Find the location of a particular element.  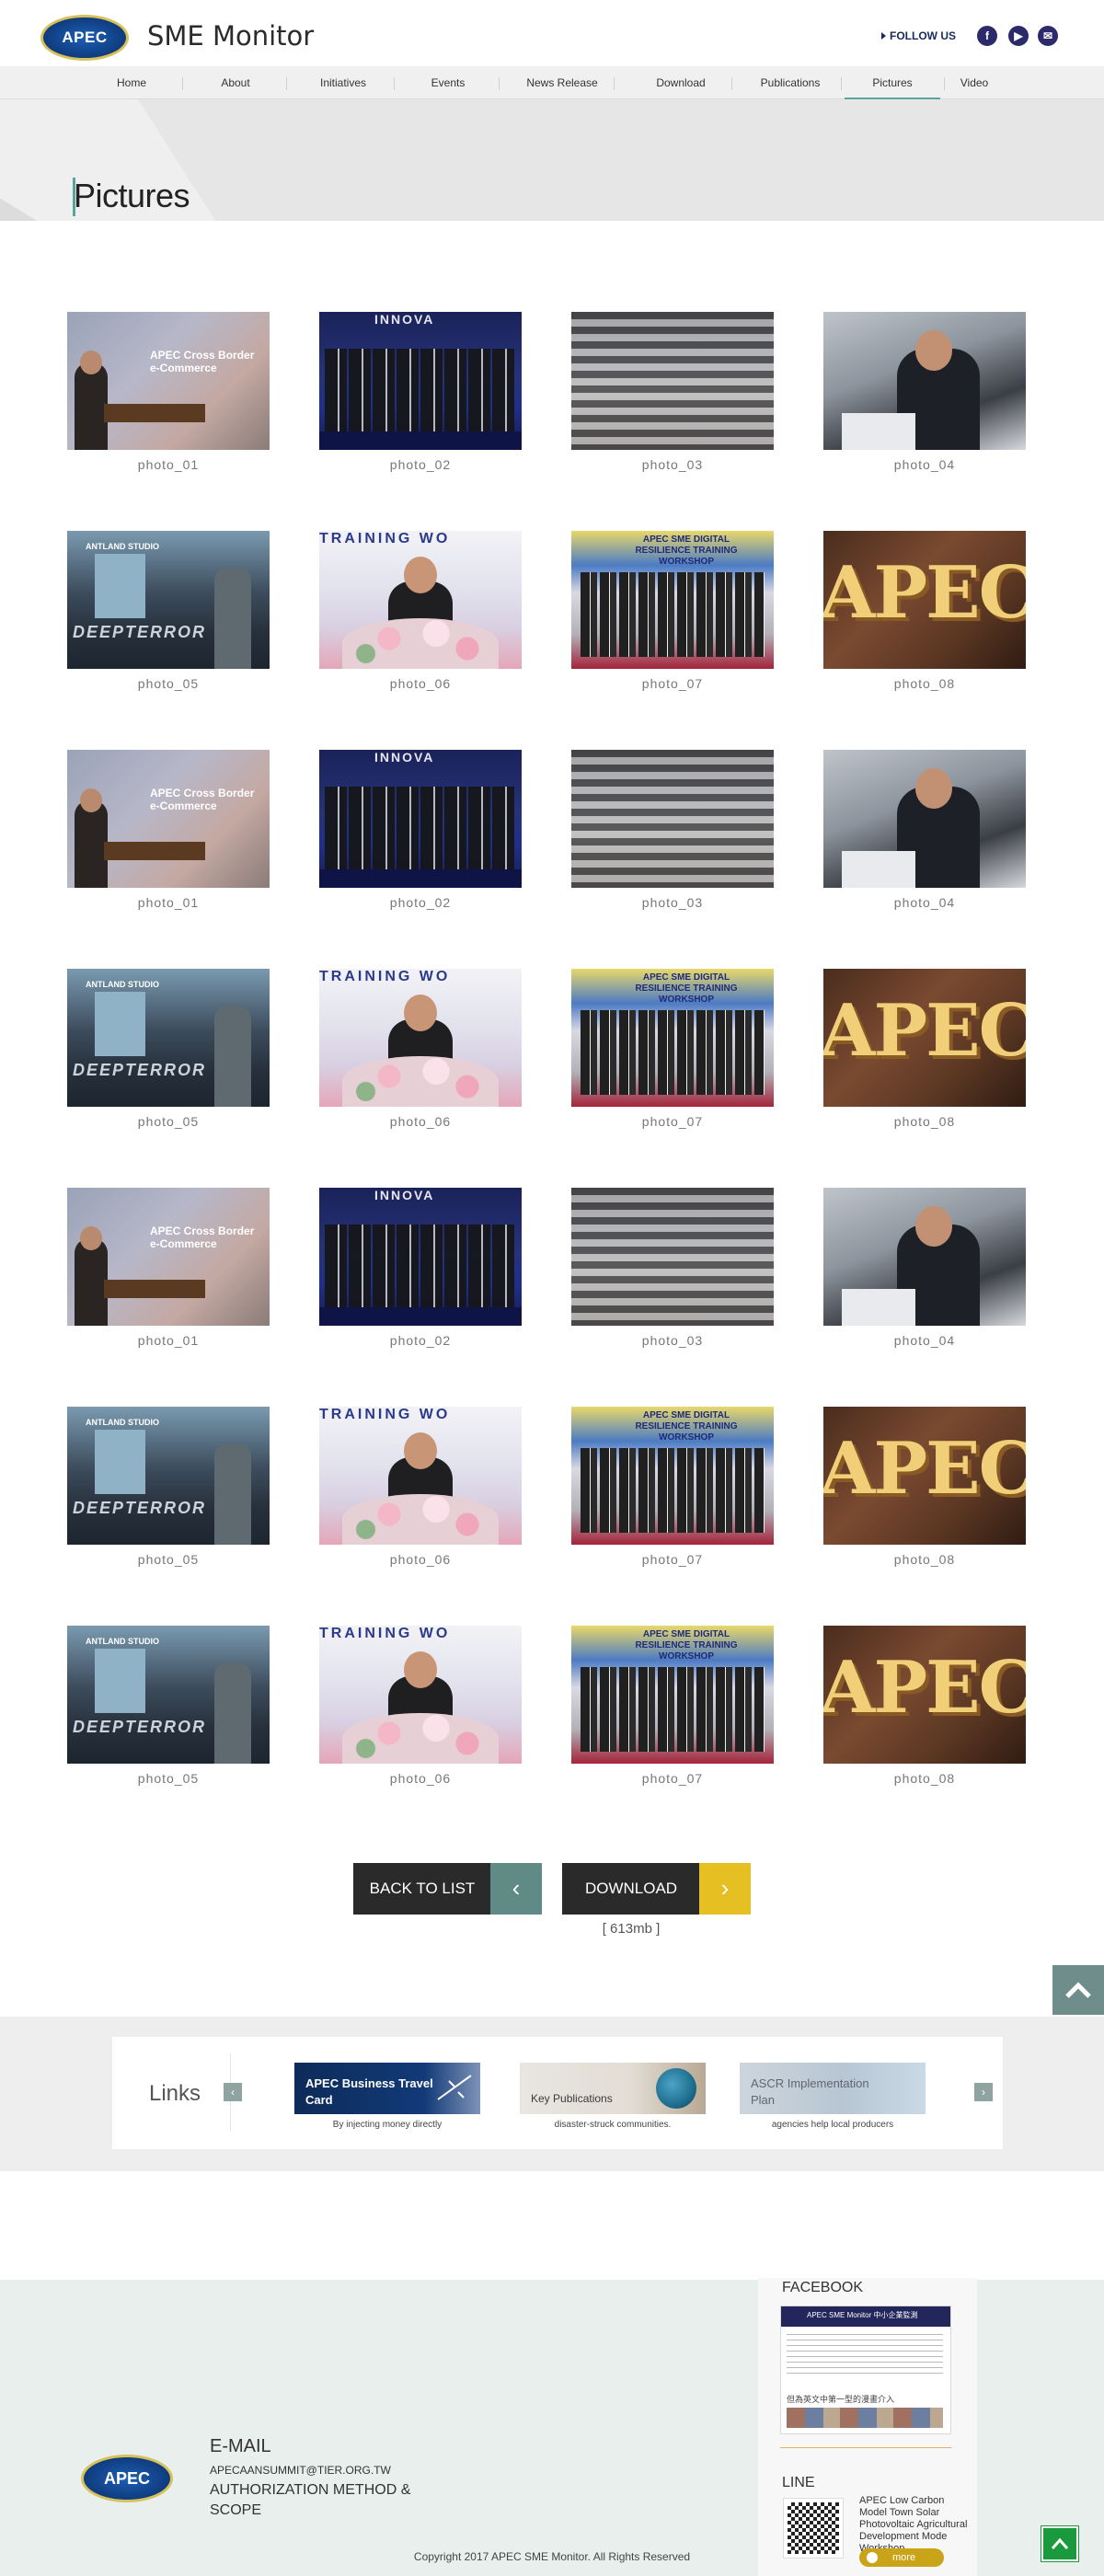

carousel-prev-button: ‹ is located at coordinates (233, 2092).